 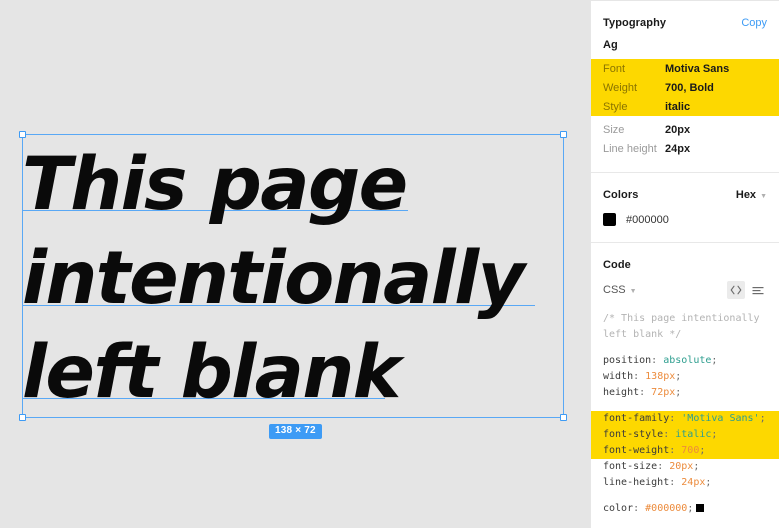 I want to click on code-decl-position-prop: position, so click(x=627, y=360).